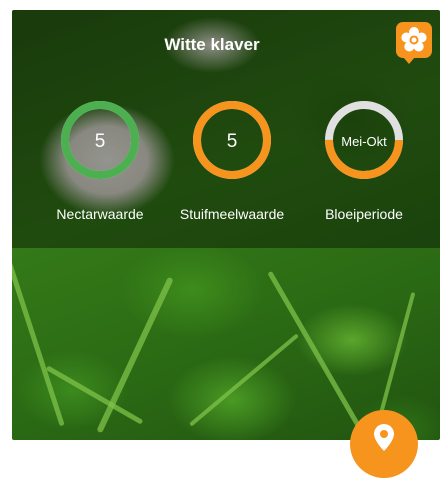 The width and height of the screenshot is (440, 483). I want to click on pollen-label: Stuifmeelwaarde, so click(232, 214).